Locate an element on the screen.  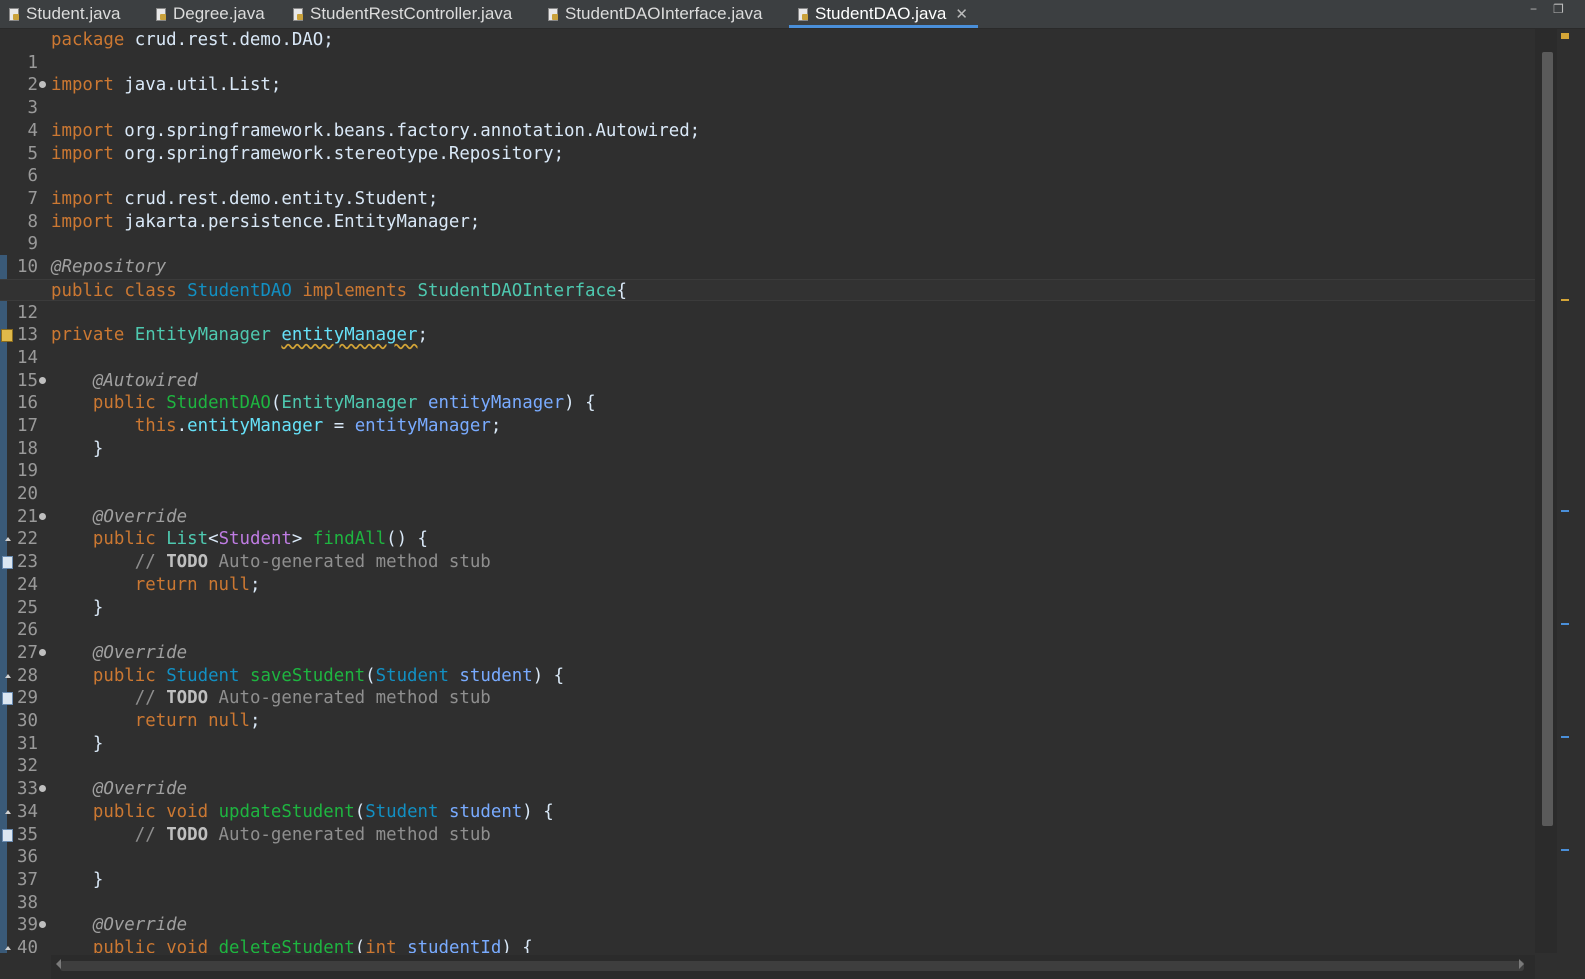
tab-label: StudentDAOInterface.java is located at coordinates (664, 13).